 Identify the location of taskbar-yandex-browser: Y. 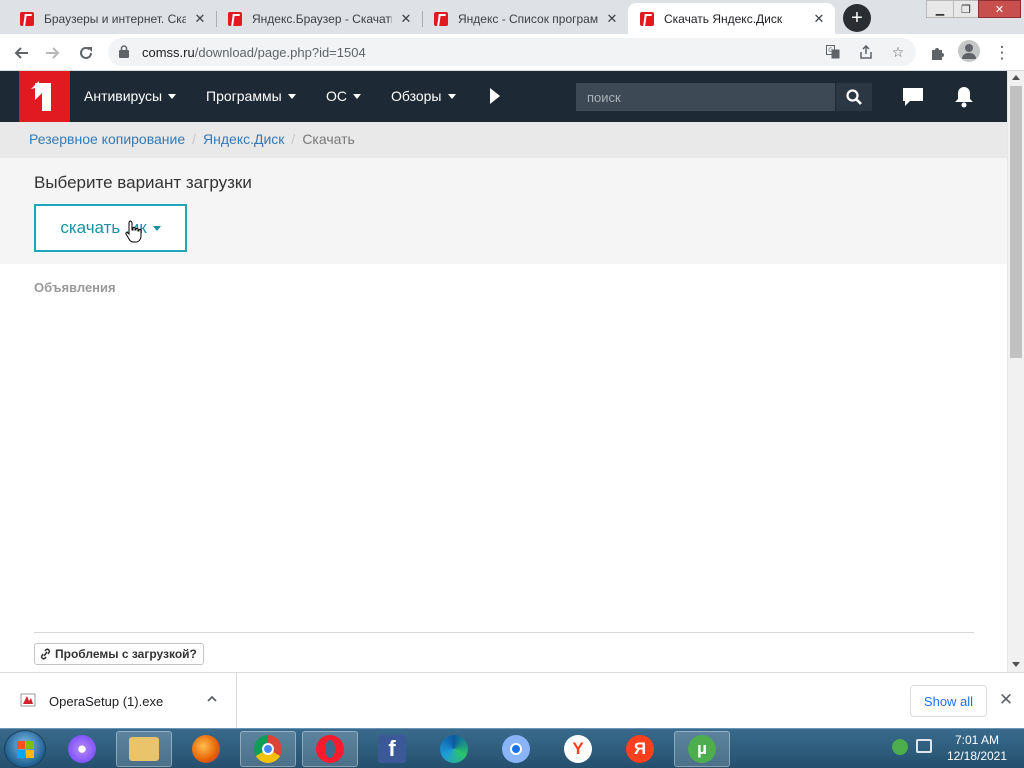
(578, 749).